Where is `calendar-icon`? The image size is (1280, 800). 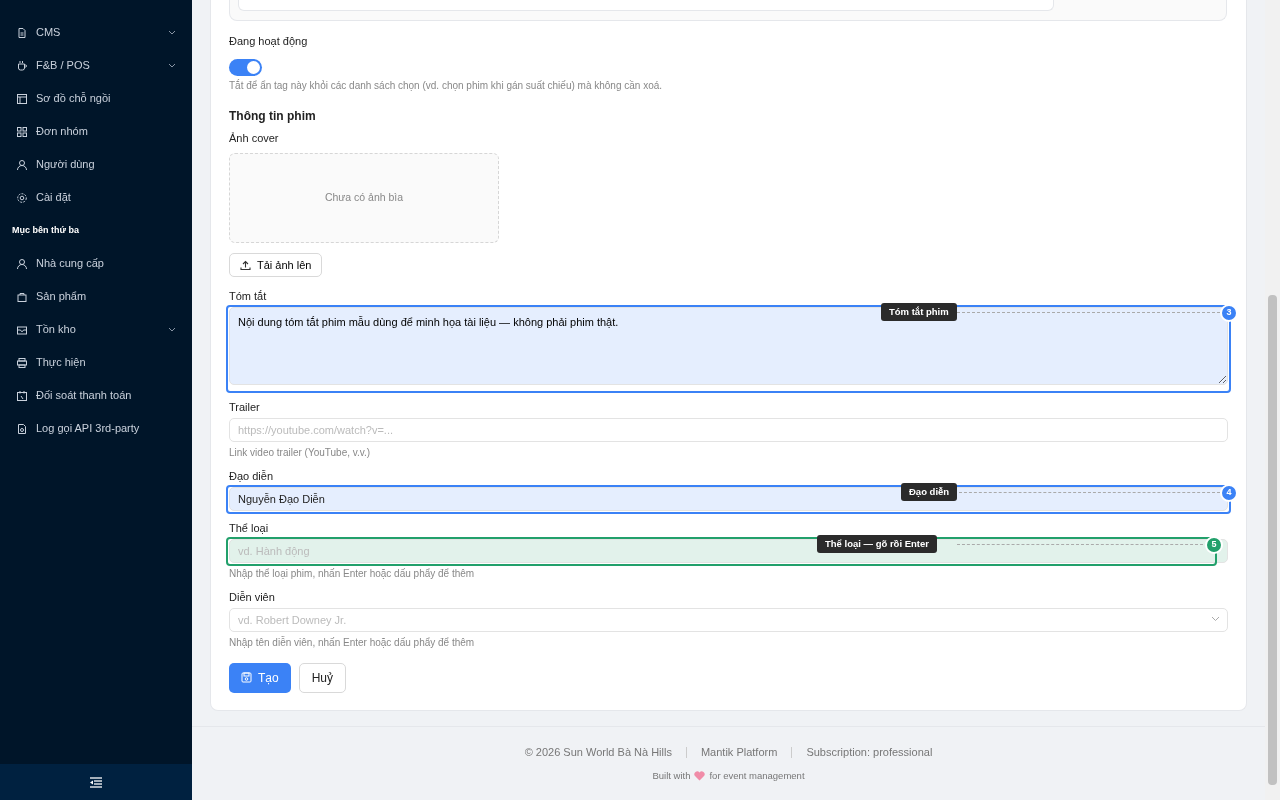 calendar-icon is located at coordinates (22, 395).